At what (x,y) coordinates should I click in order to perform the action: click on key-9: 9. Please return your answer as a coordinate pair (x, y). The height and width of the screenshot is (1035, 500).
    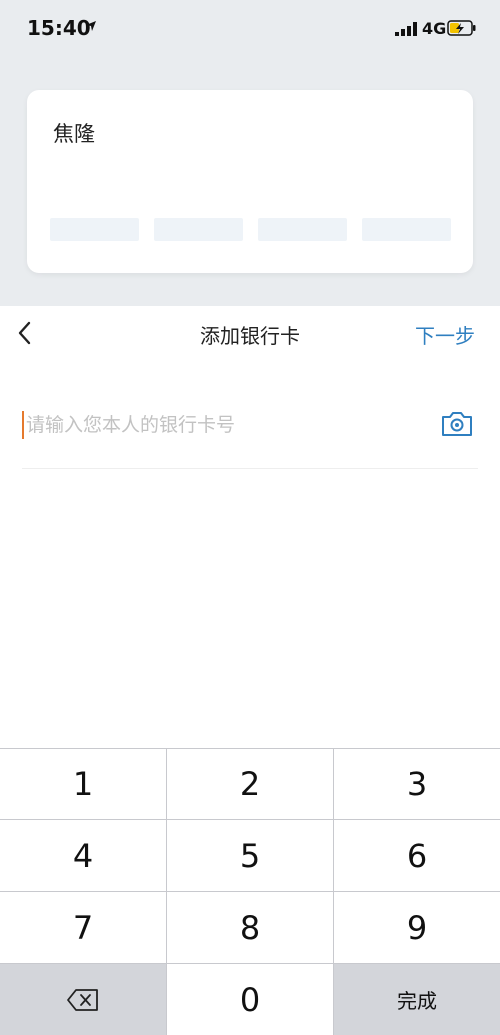
    Looking at the image, I should click on (417, 927).